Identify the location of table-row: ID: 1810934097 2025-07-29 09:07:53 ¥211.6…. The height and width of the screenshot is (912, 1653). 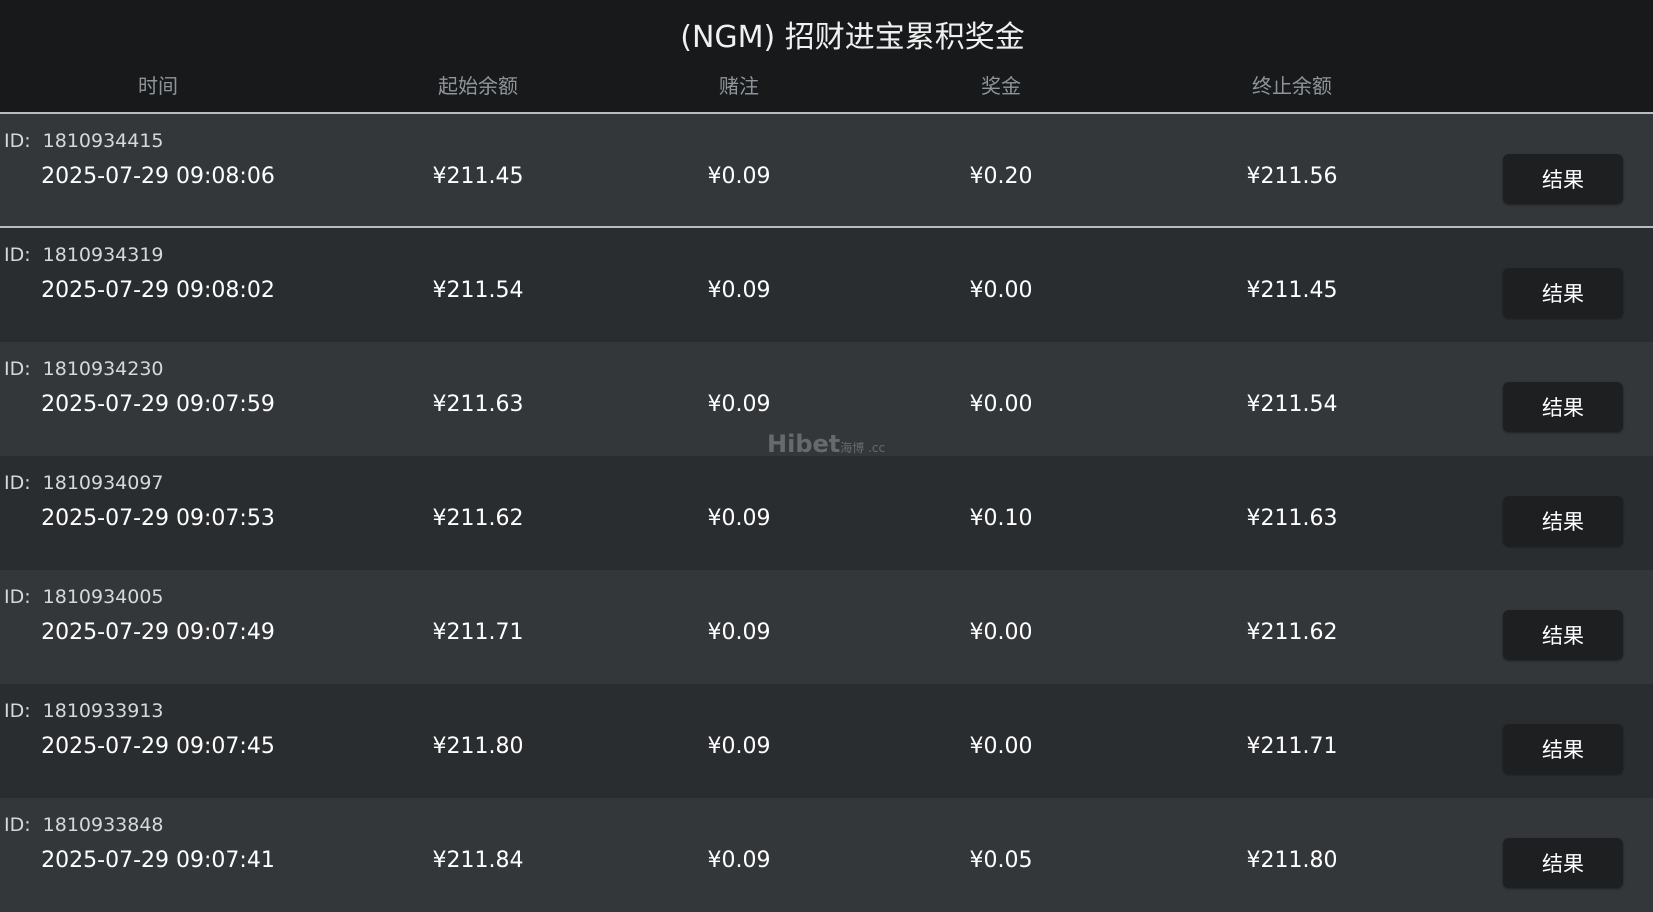
(826, 513).